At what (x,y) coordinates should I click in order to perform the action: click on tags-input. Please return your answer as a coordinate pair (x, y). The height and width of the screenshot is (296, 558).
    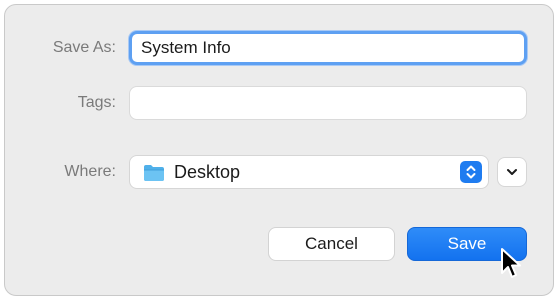
    Looking at the image, I should click on (328, 103).